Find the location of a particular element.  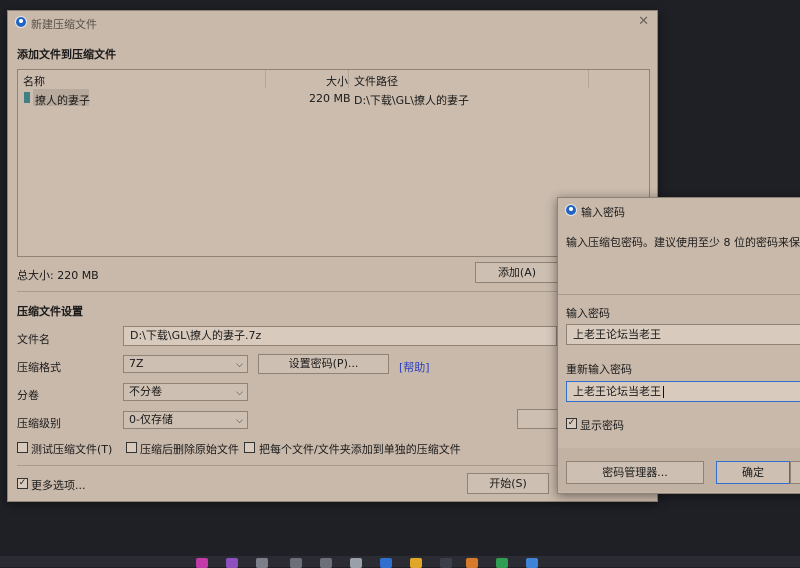

text-cursor is located at coordinates (663, 392).